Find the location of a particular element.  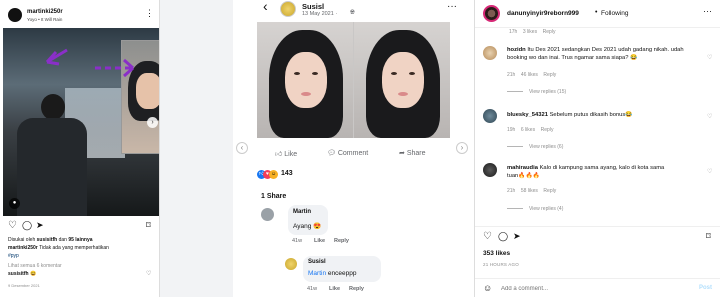

account-username: danunyinyir9reborn999 is located at coordinates (543, 13).